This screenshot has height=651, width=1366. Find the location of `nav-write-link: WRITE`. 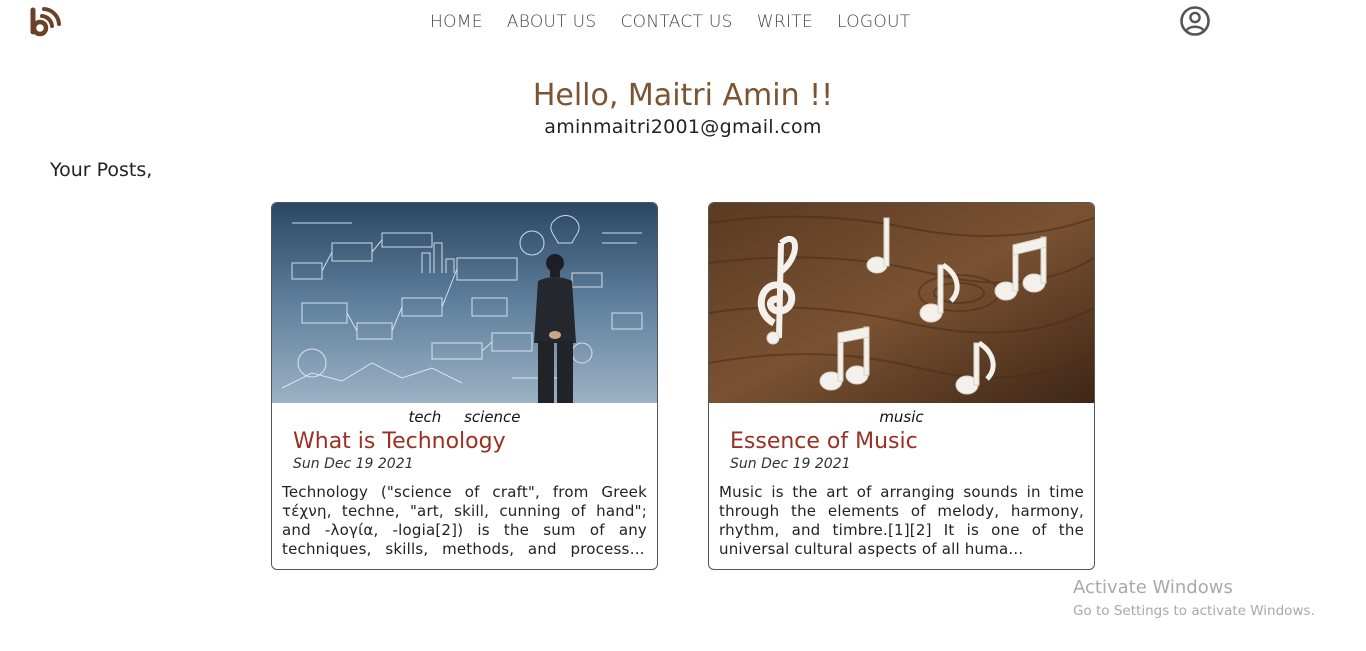

nav-write-link: WRITE is located at coordinates (785, 22).